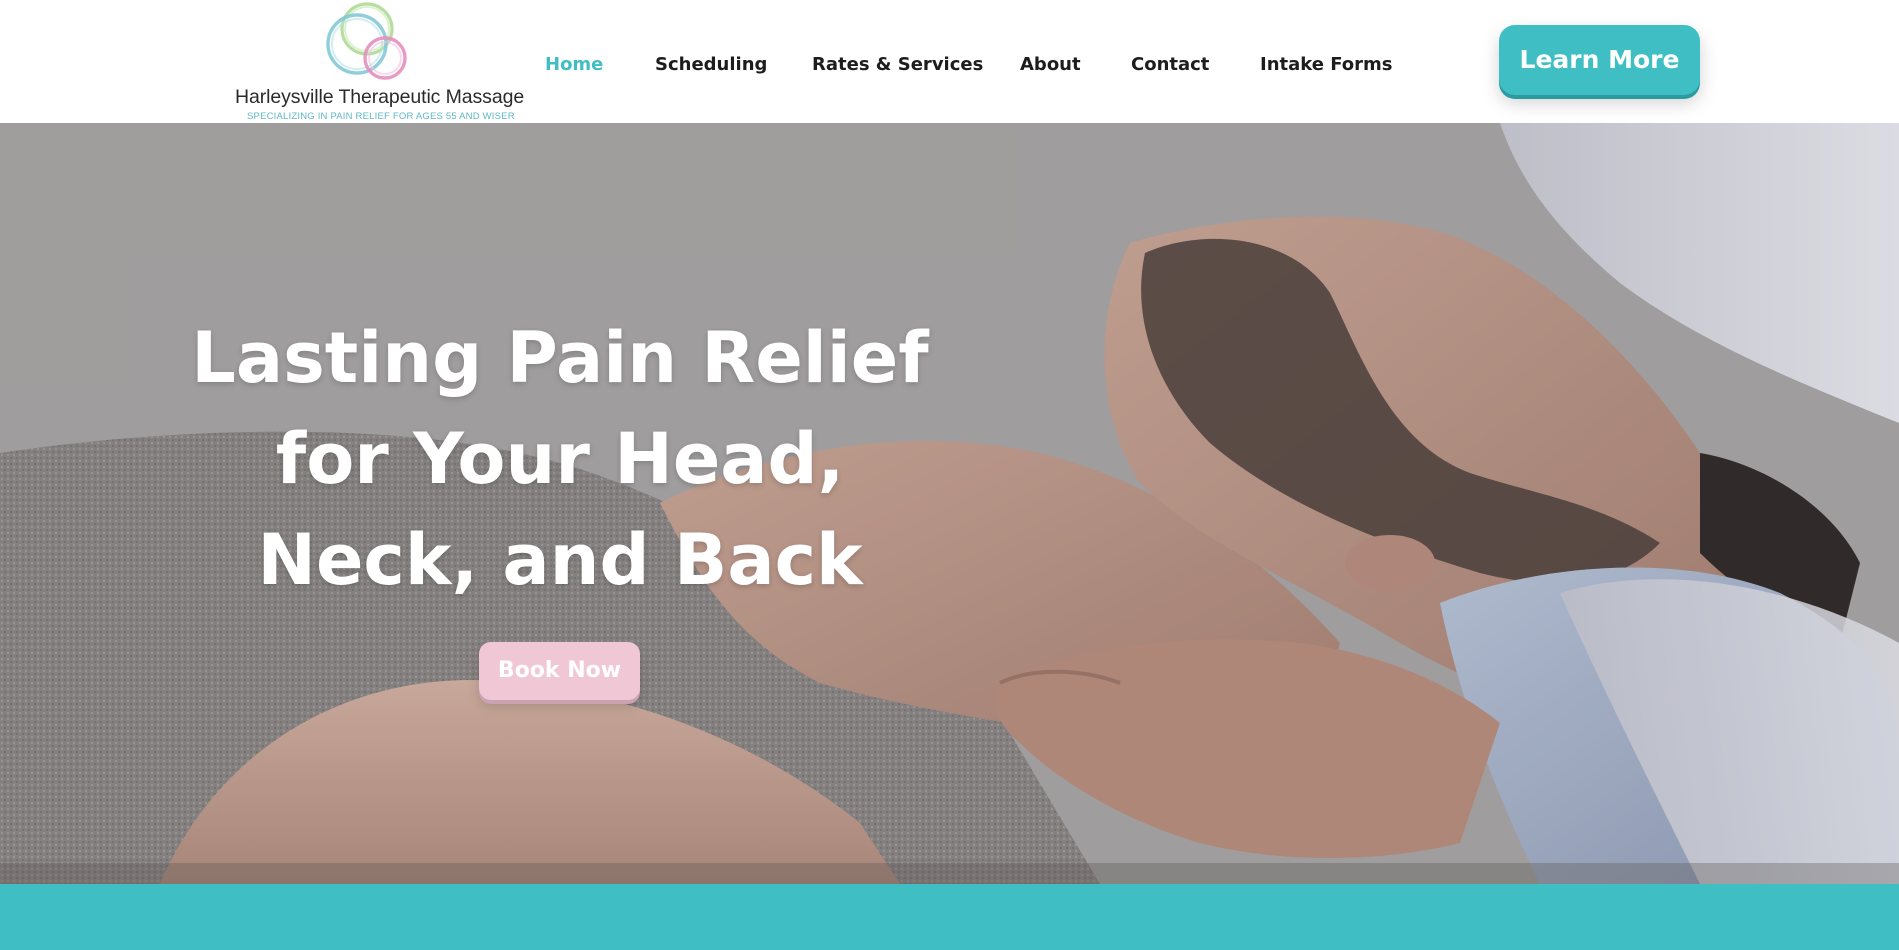 This screenshot has height=950, width=1899. What do you see at coordinates (1050, 64) in the screenshot?
I see `nav-about: About` at bounding box center [1050, 64].